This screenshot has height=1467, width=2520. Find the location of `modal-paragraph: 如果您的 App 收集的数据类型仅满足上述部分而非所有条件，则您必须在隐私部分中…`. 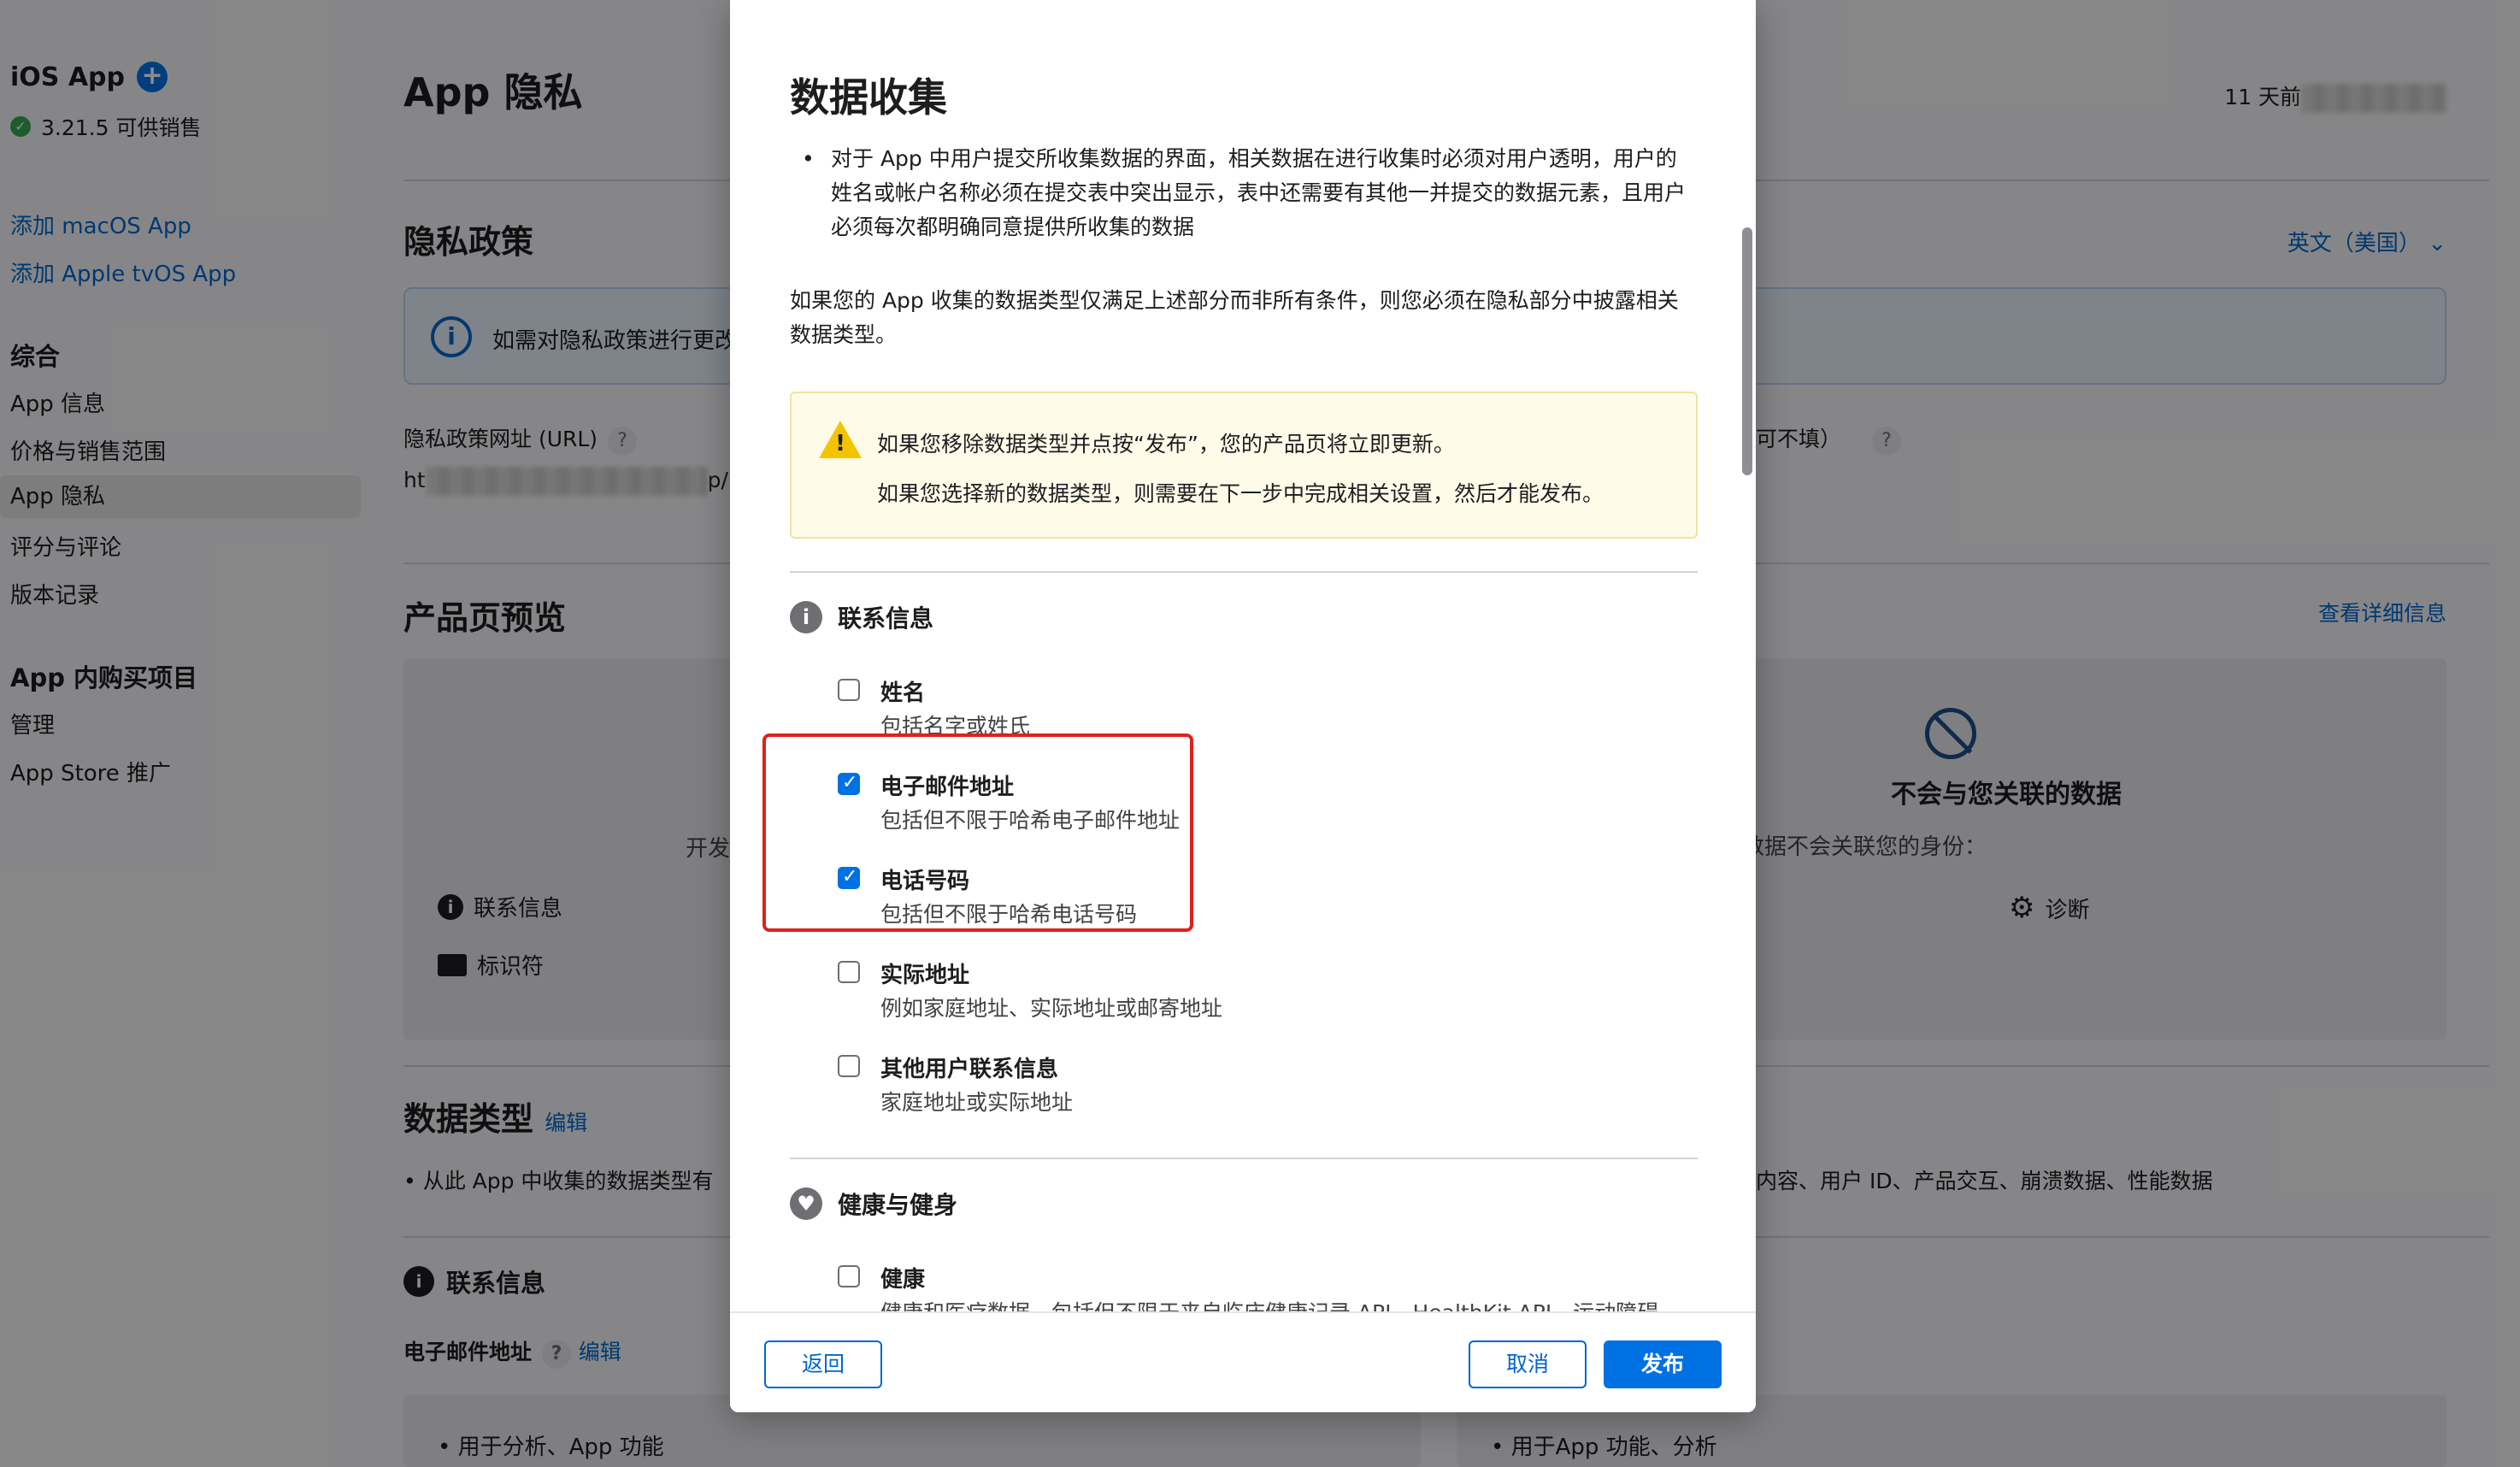

modal-paragraph: 如果您的 App 收集的数据类型仅满足上述部分而非所有条件，则您必须在隐私部分中… is located at coordinates (1234, 317).